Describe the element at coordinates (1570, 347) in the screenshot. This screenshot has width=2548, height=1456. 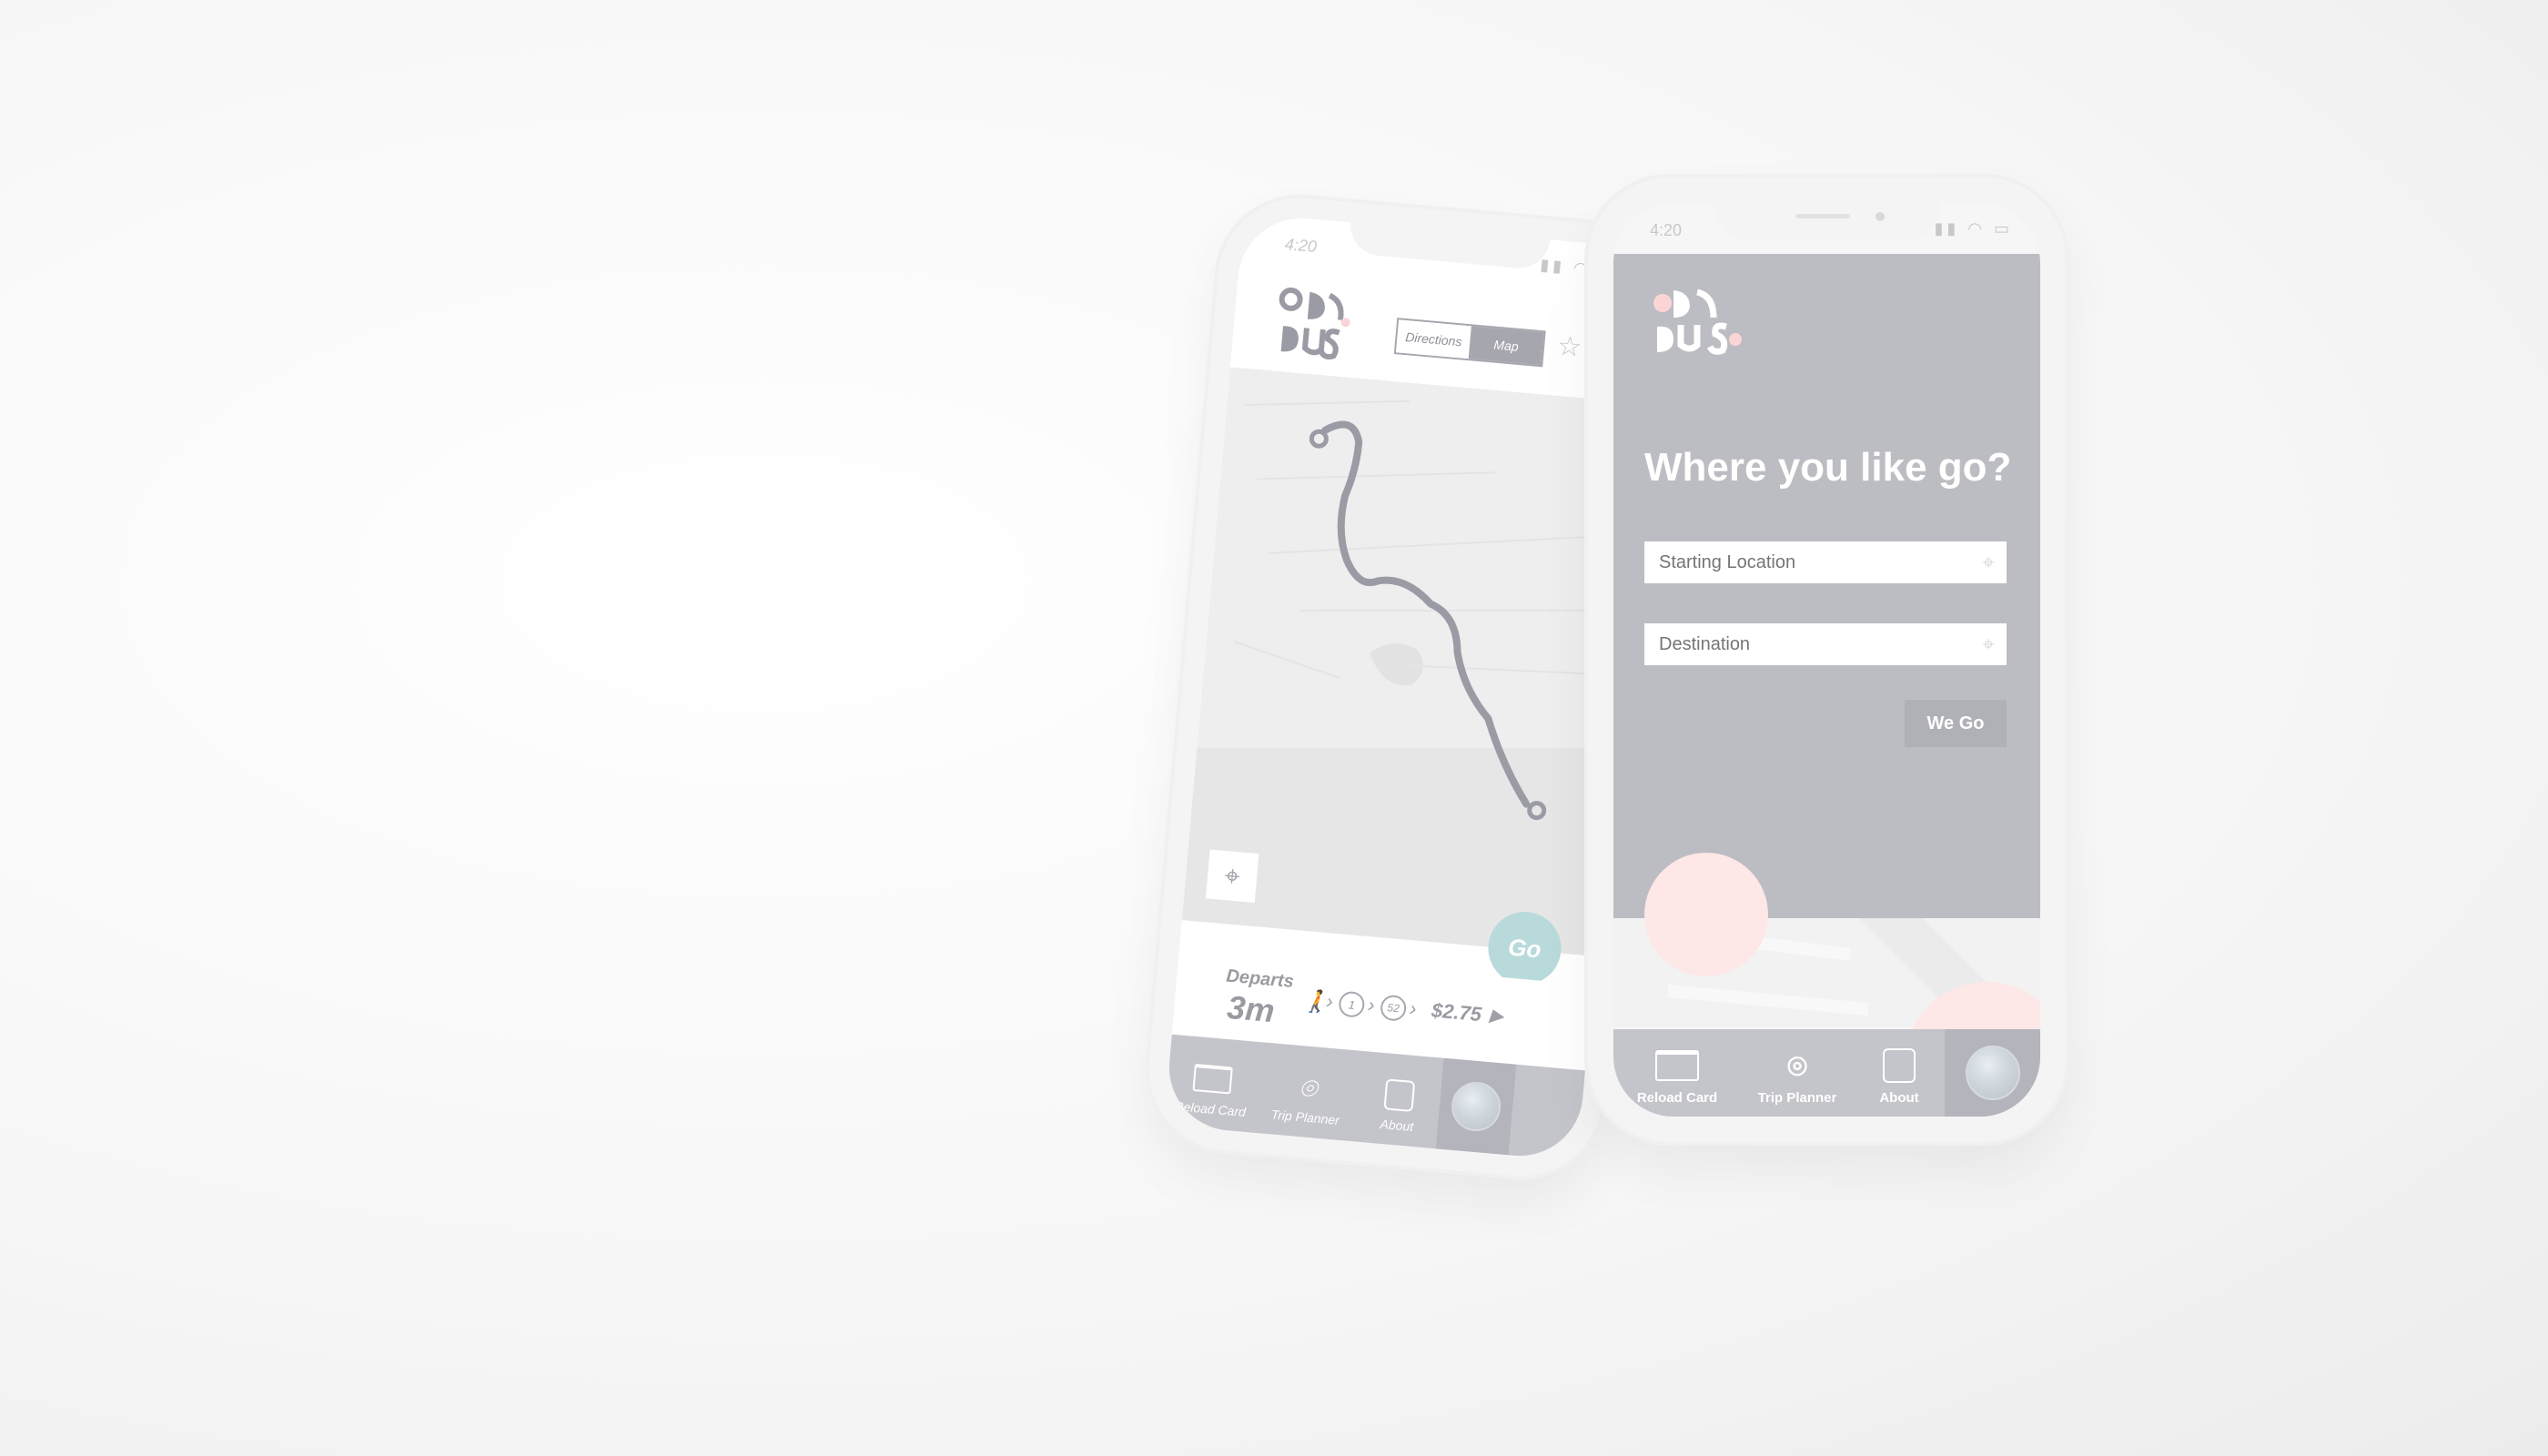
I see `favorite-star-icon: ☆` at that location.